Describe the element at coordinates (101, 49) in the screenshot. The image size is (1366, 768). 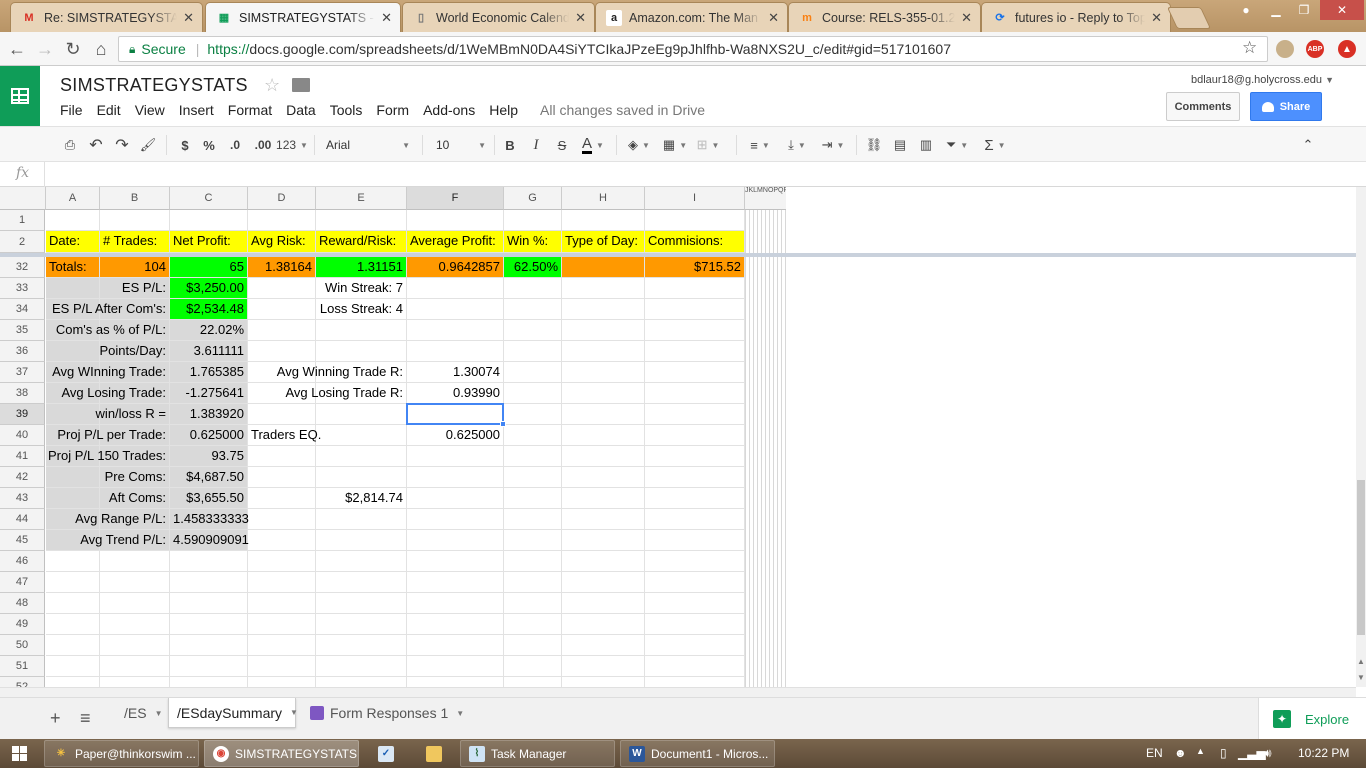
I see `home-icon: ⌂` at that location.